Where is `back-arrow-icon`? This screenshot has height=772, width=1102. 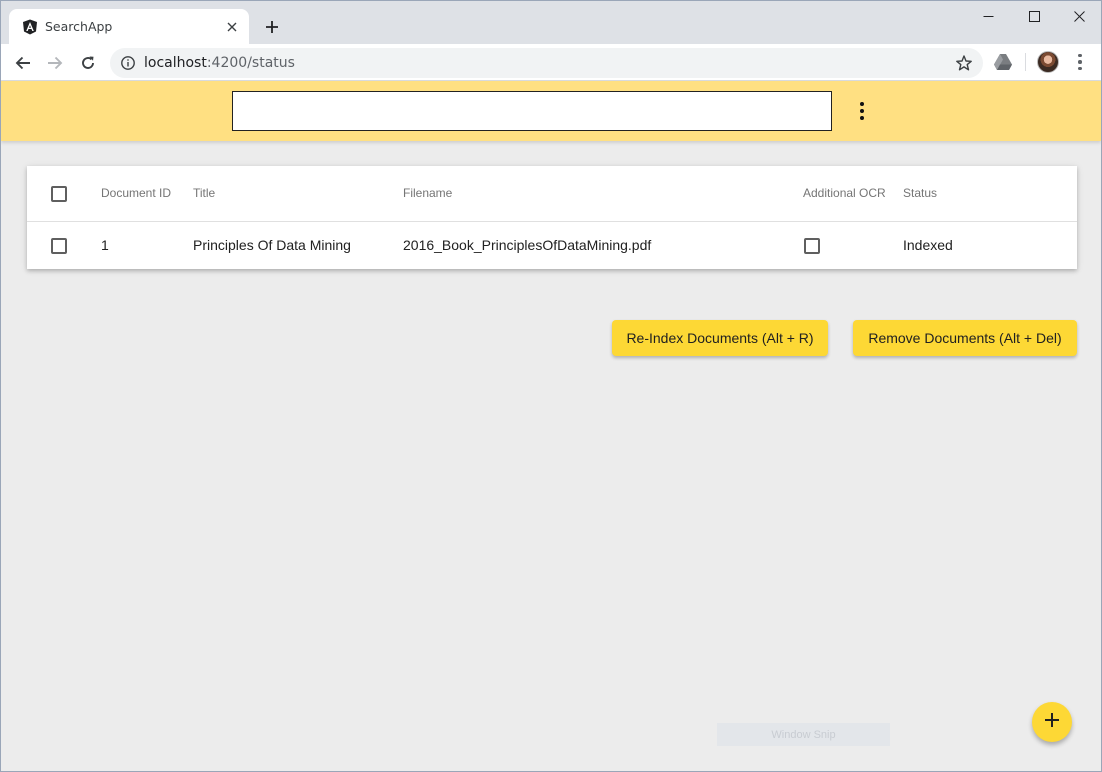 back-arrow-icon is located at coordinates (23, 63).